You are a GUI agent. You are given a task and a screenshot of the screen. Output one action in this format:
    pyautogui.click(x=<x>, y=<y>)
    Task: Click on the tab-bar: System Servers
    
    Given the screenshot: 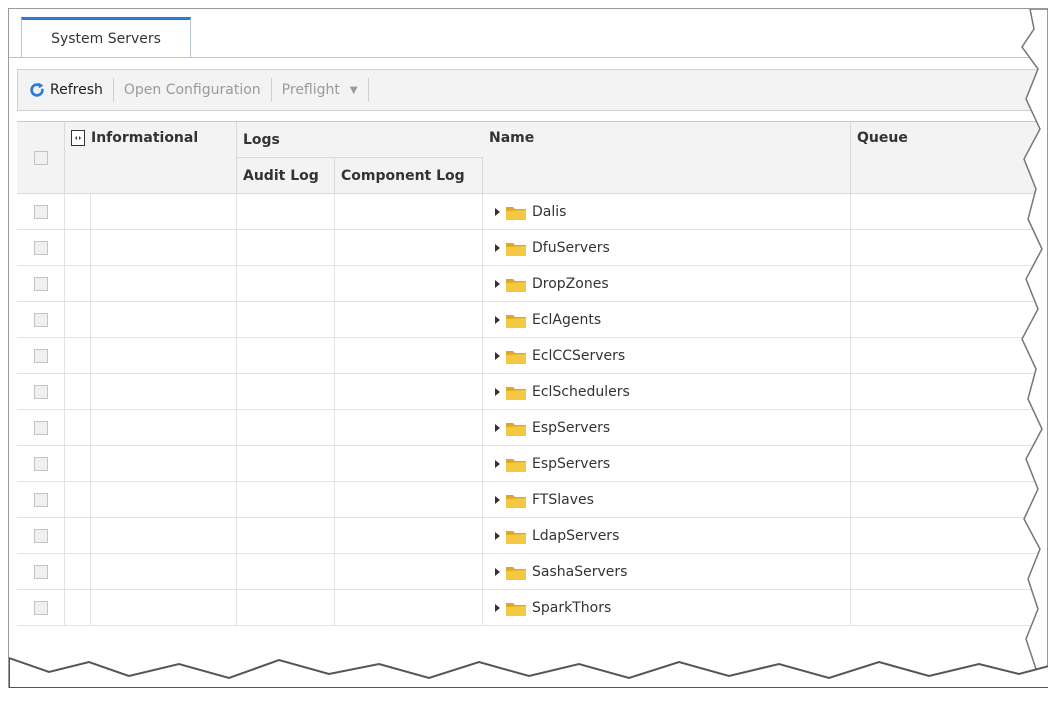 What is the action you would take?
    pyautogui.click(x=528, y=33)
    